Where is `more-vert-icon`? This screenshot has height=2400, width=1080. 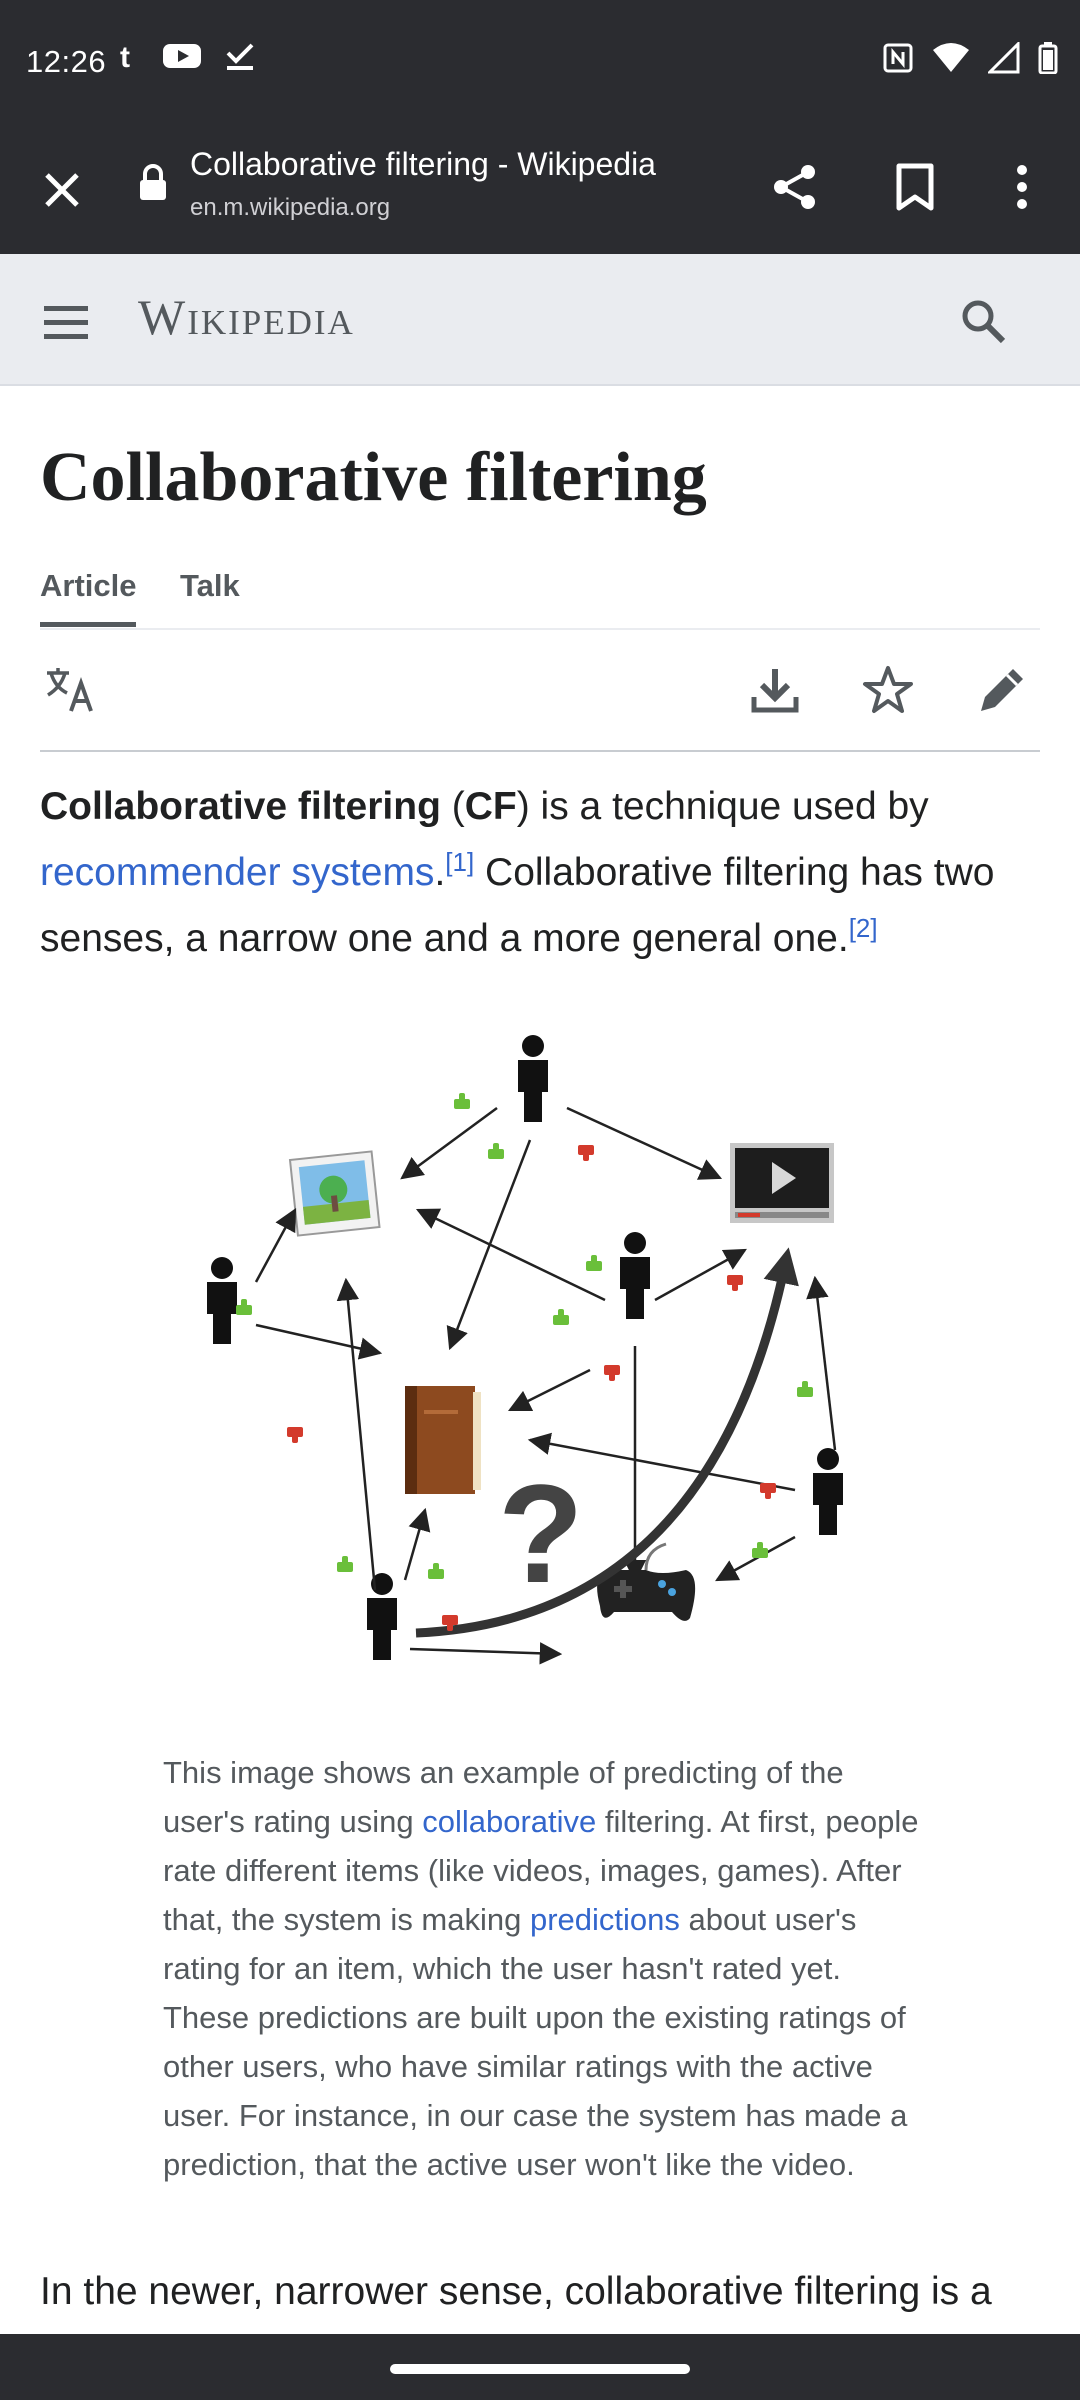
more-vert-icon is located at coordinates (1022, 187).